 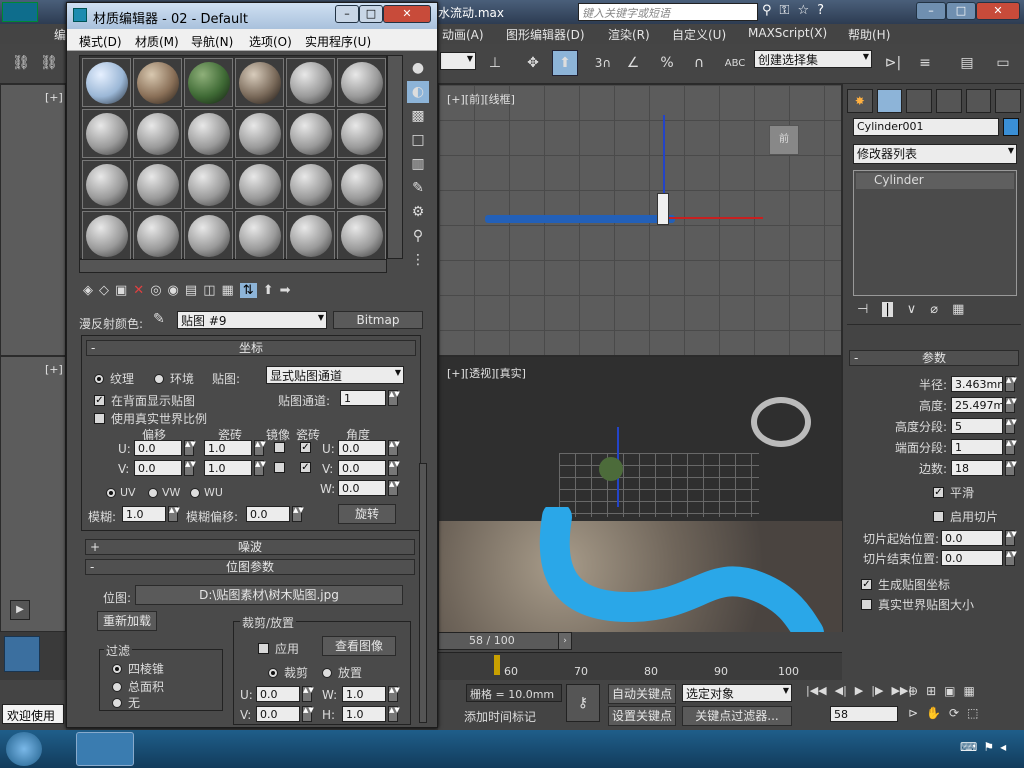 I want to click on slice-from-spinner: ▲▼, so click(x=1011, y=538).